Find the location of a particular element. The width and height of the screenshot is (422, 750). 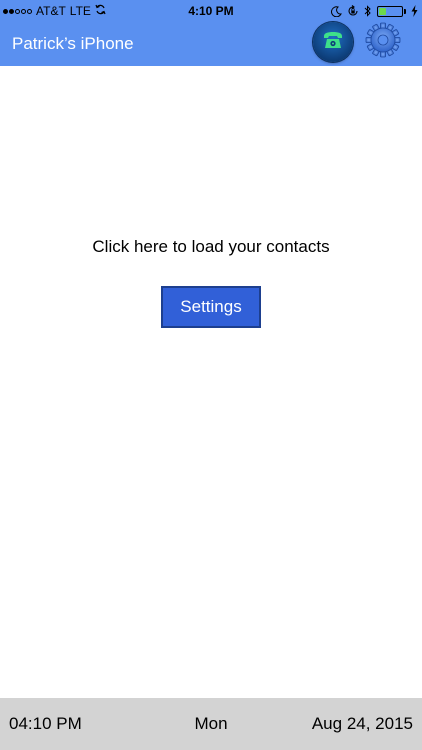

charging-icon is located at coordinates (414, 11).